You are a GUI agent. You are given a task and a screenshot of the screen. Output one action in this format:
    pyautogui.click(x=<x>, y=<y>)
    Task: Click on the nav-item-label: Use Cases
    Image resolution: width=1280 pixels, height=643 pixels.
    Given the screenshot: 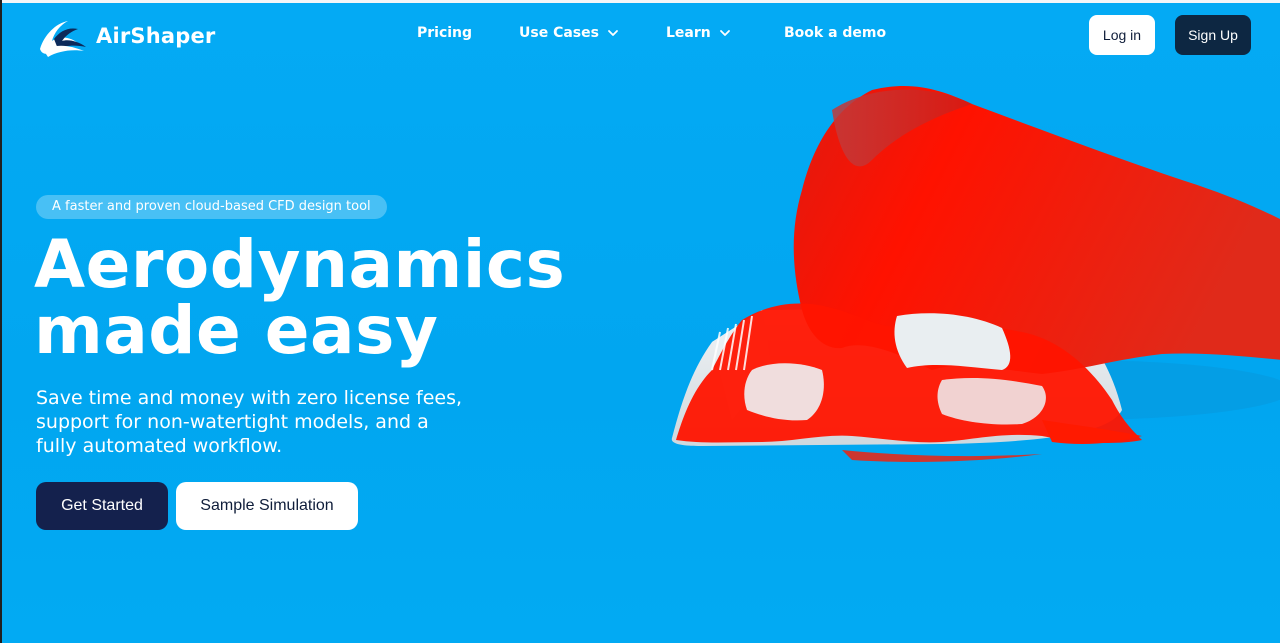 What is the action you would take?
    pyautogui.click(x=559, y=33)
    